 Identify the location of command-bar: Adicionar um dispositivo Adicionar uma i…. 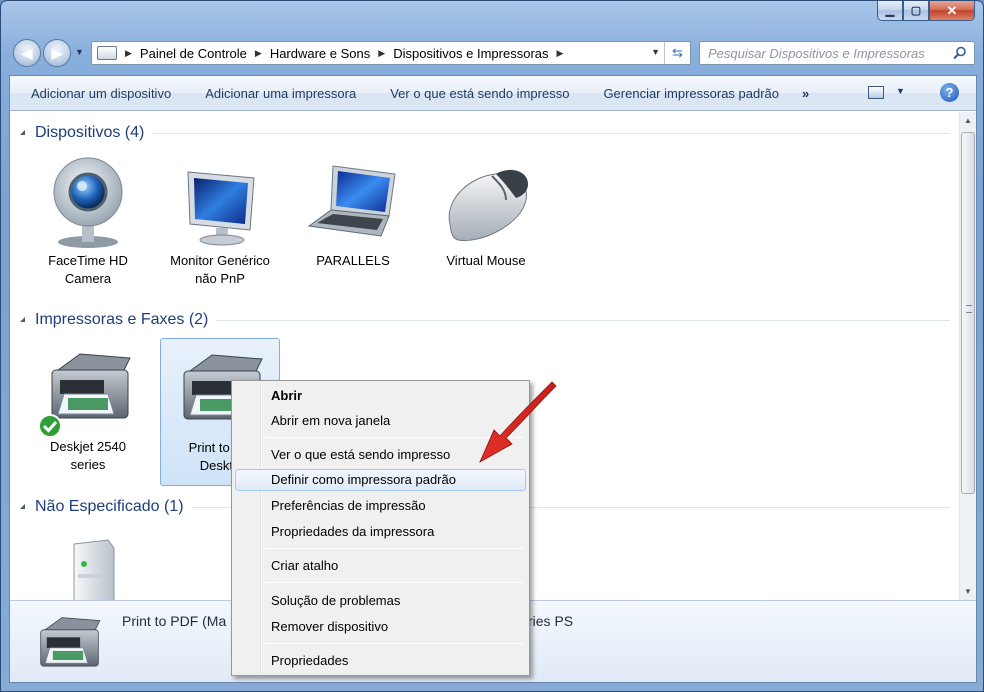
(493, 93).